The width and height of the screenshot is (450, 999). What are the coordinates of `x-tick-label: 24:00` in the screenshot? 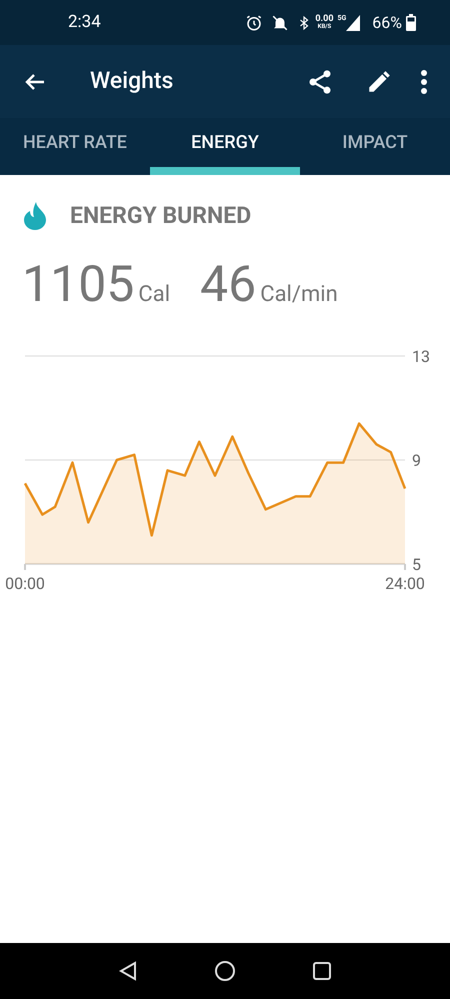 It's located at (405, 583).